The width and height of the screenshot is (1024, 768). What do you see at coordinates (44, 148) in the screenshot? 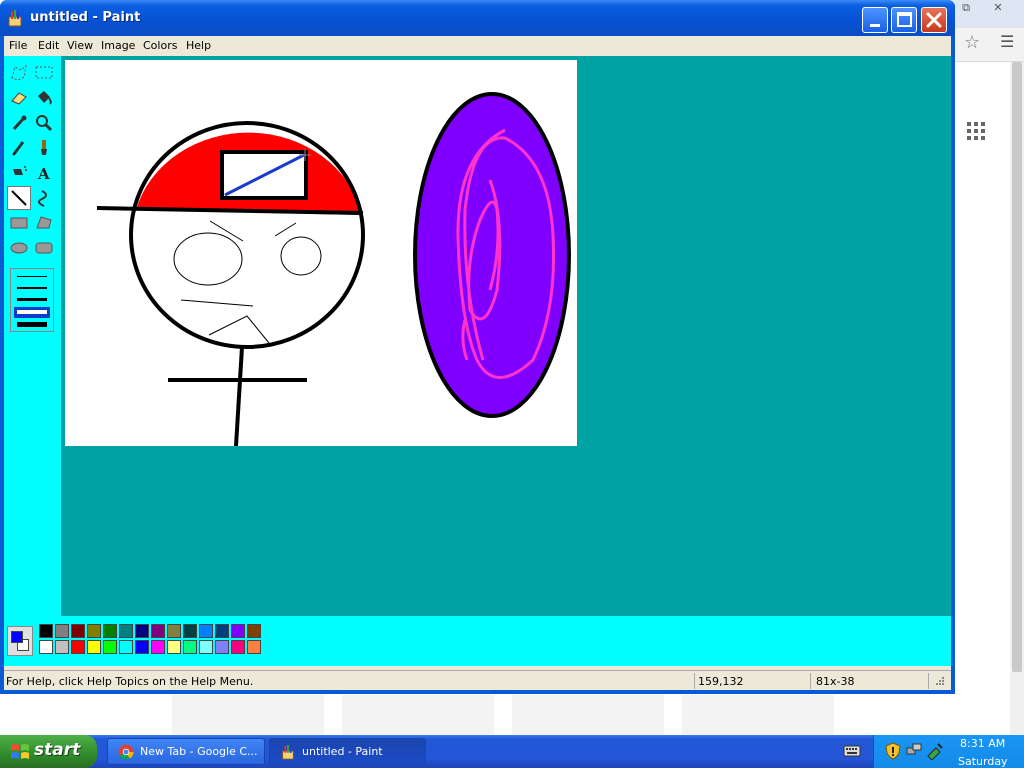
I see `brush-tool` at bounding box center [44, 148].